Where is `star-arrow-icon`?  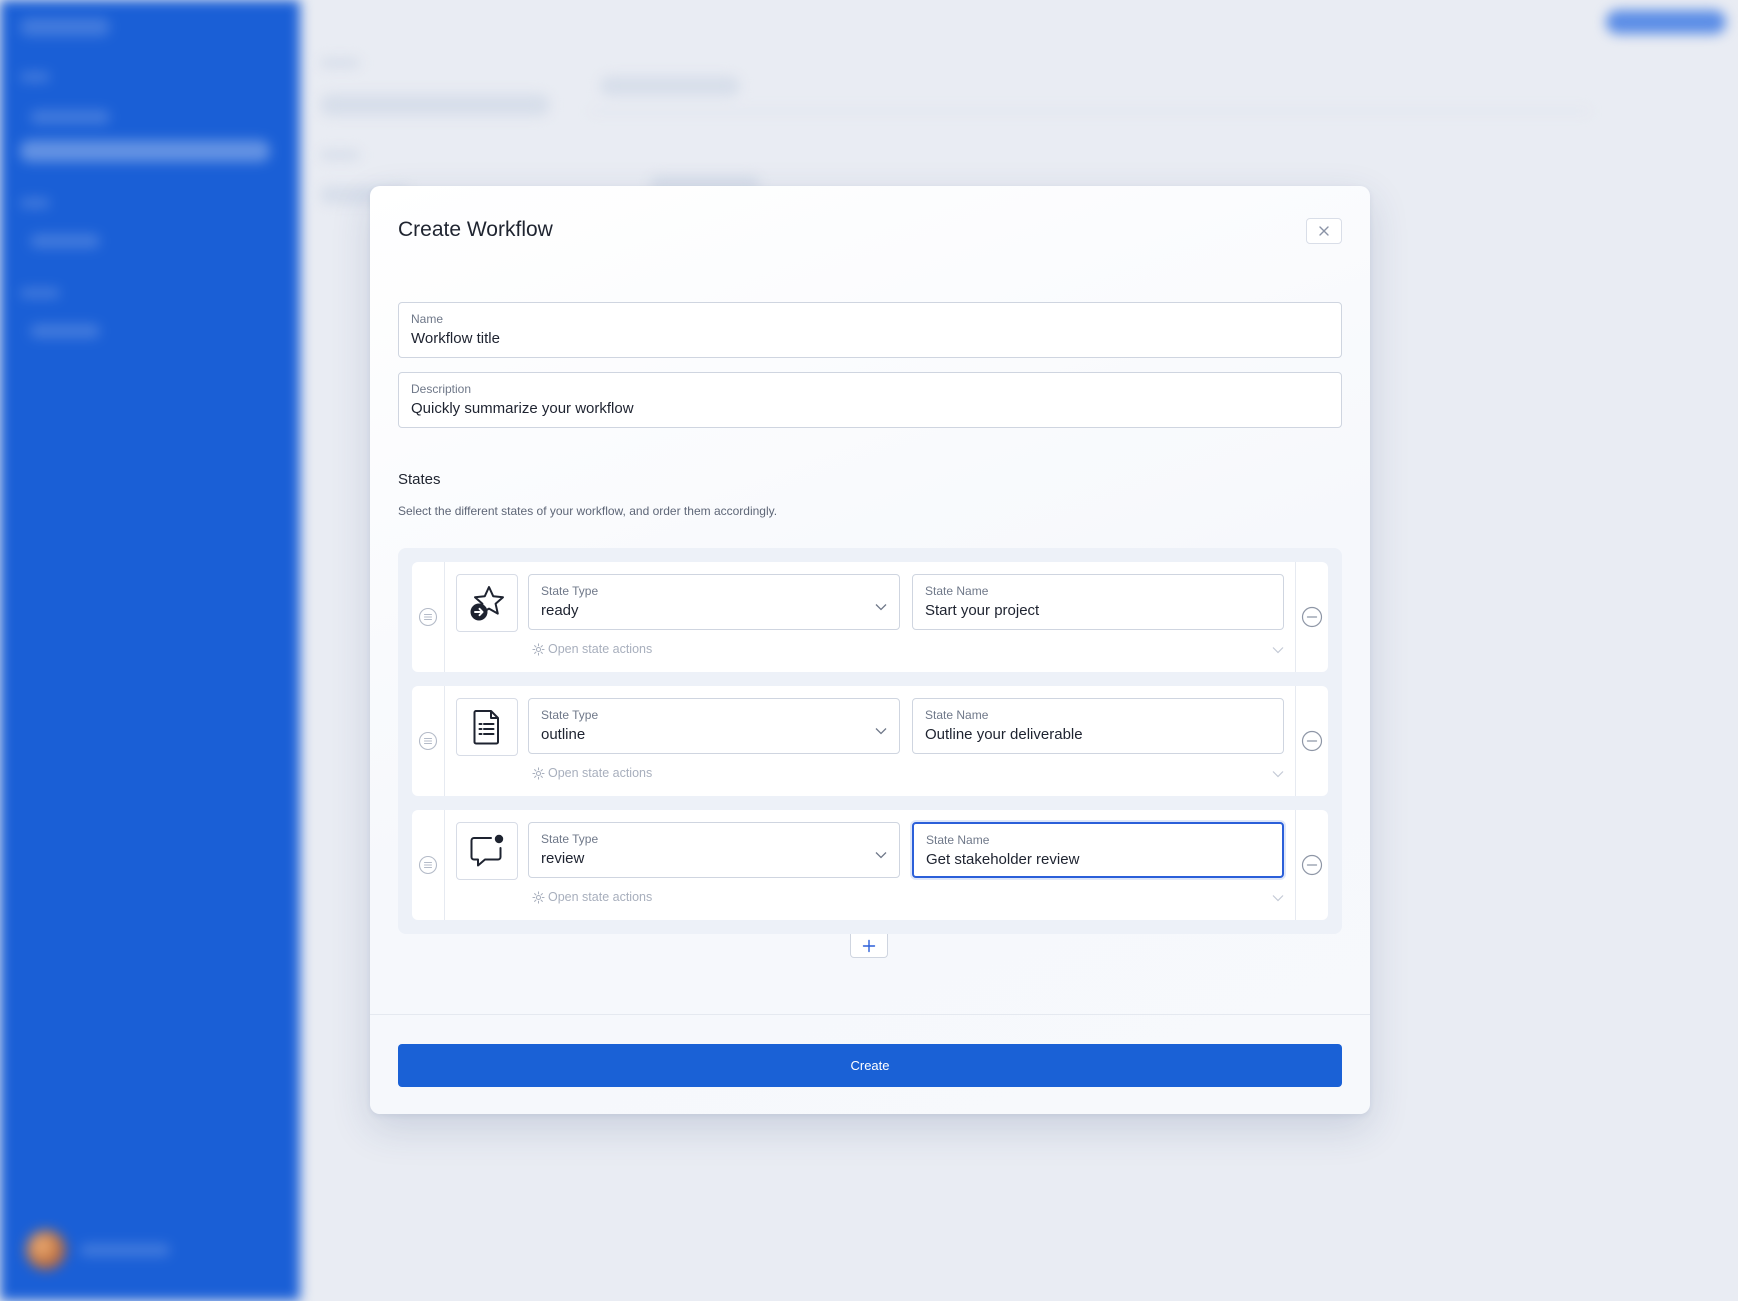 star-arrow-icon is located at coordinates (487, 603).